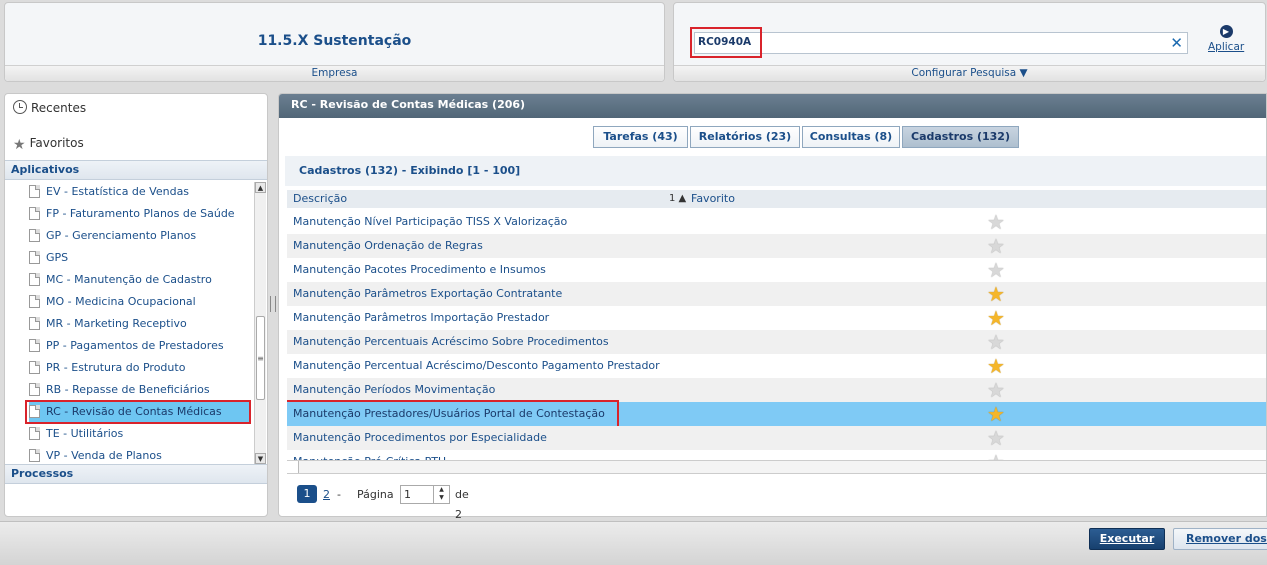 The image size is (1267, 565). I want to click on row-highlight, so click(453, 414).